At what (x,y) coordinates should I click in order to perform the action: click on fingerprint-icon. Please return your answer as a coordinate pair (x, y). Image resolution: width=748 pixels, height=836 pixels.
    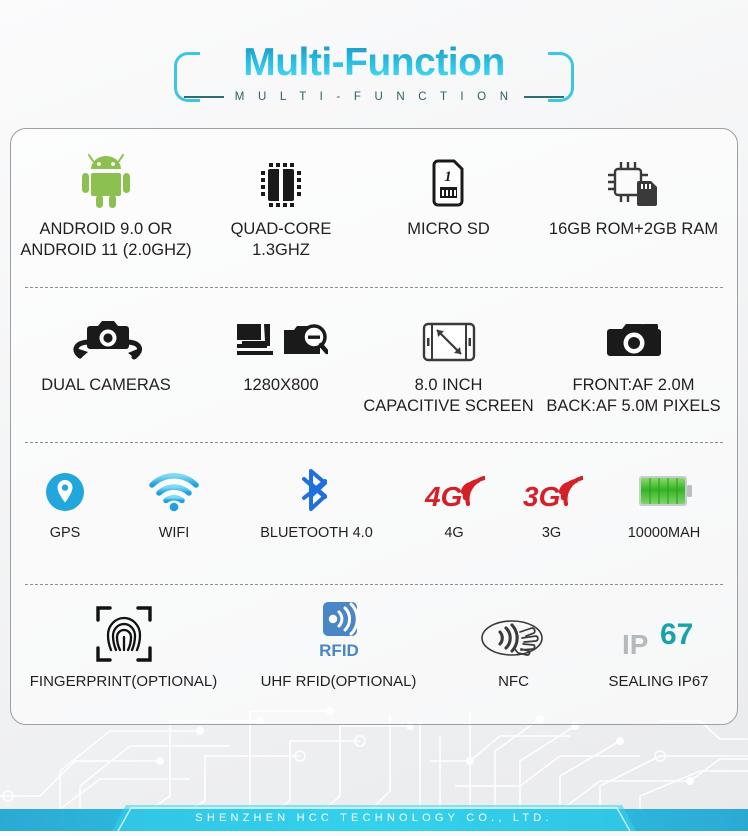
    Looking at the image, I should click on (123, 634).